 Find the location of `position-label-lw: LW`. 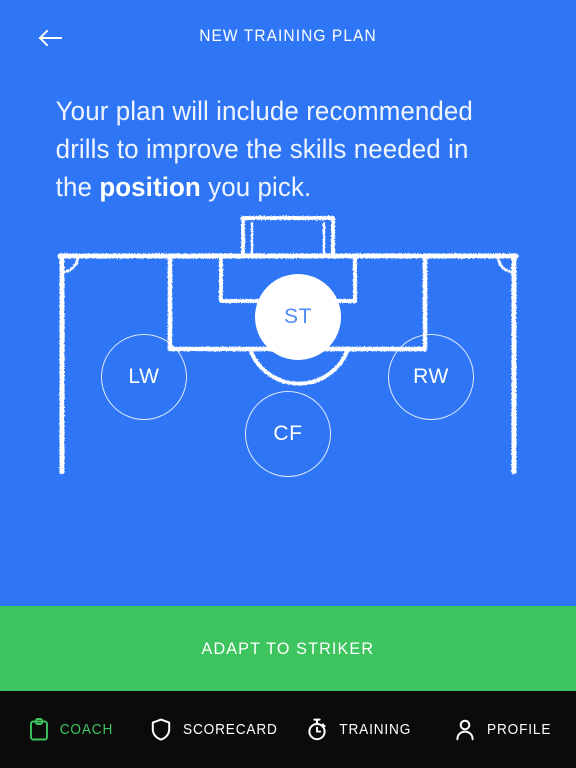

position-label-lw: LW is located at coordinates (144, 376).